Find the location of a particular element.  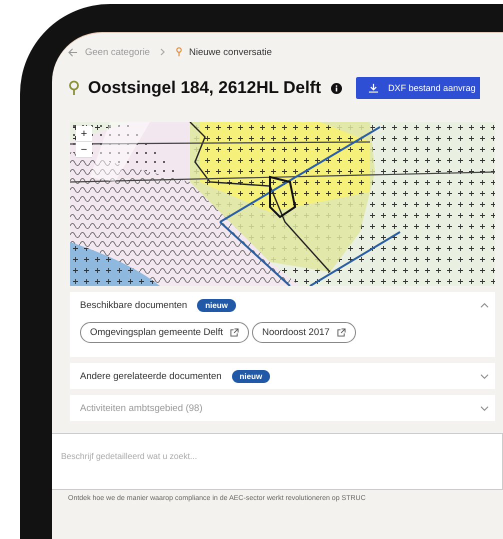

section-title: Beschikbare documenten is located at coordinates (134, 305).